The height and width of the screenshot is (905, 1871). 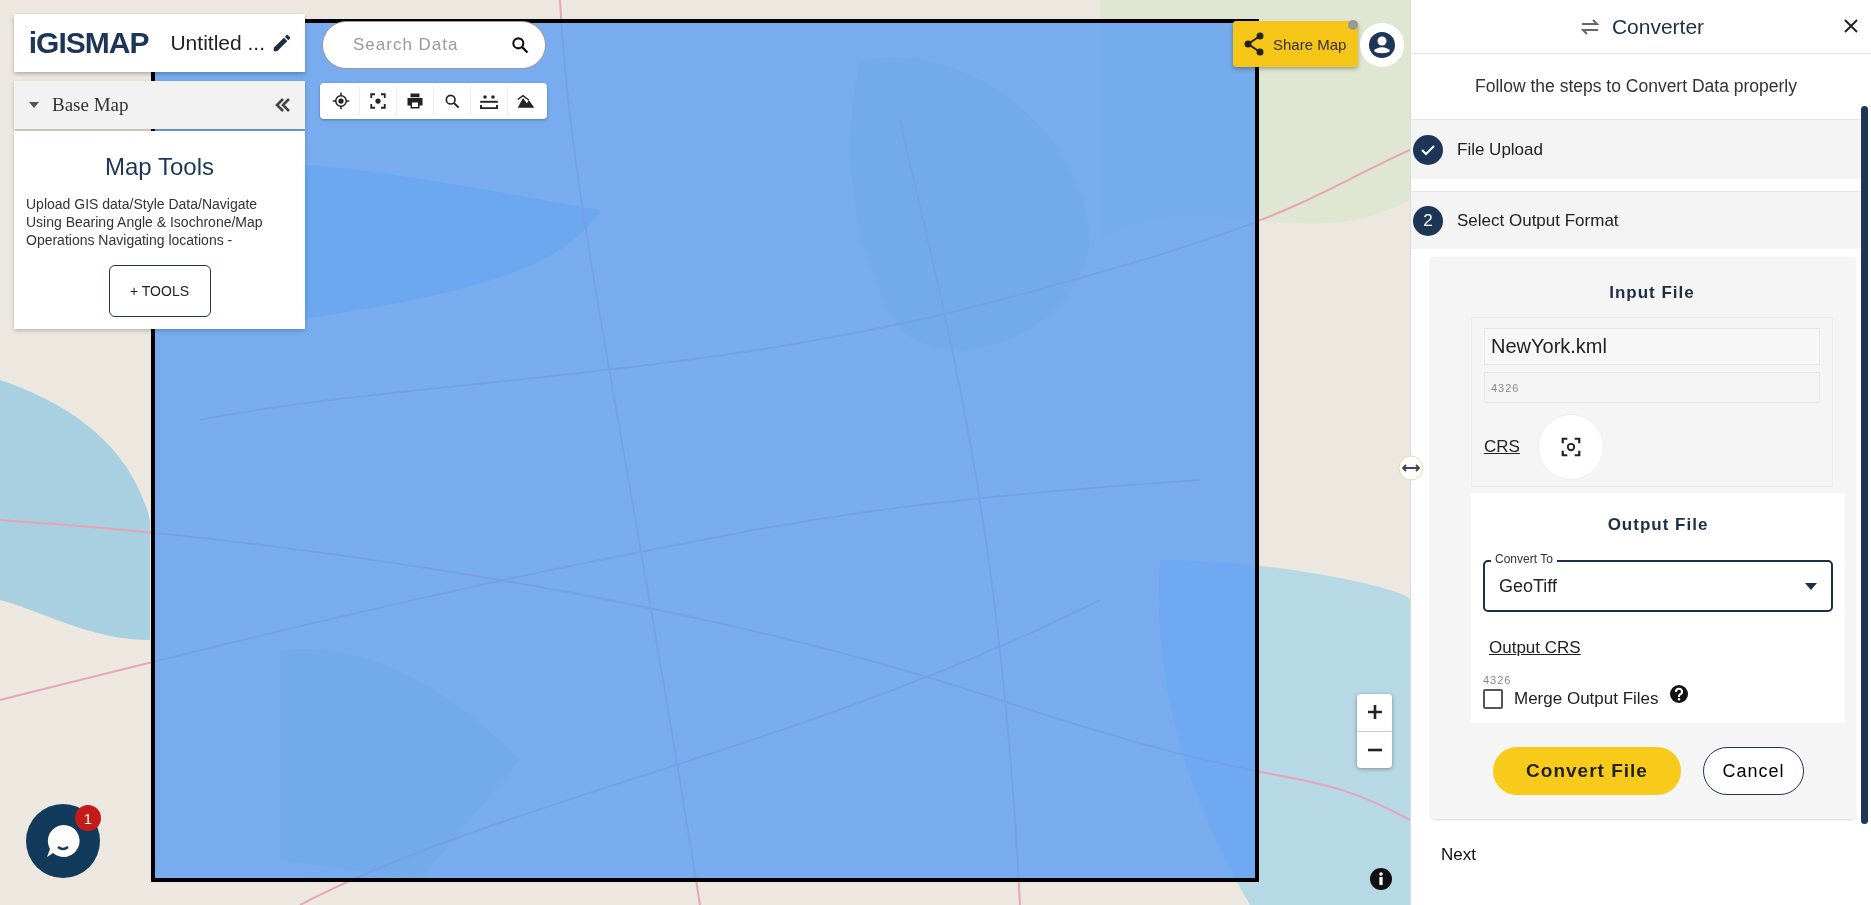 I want to click on pencil-icon, so click(x=282, y=43).